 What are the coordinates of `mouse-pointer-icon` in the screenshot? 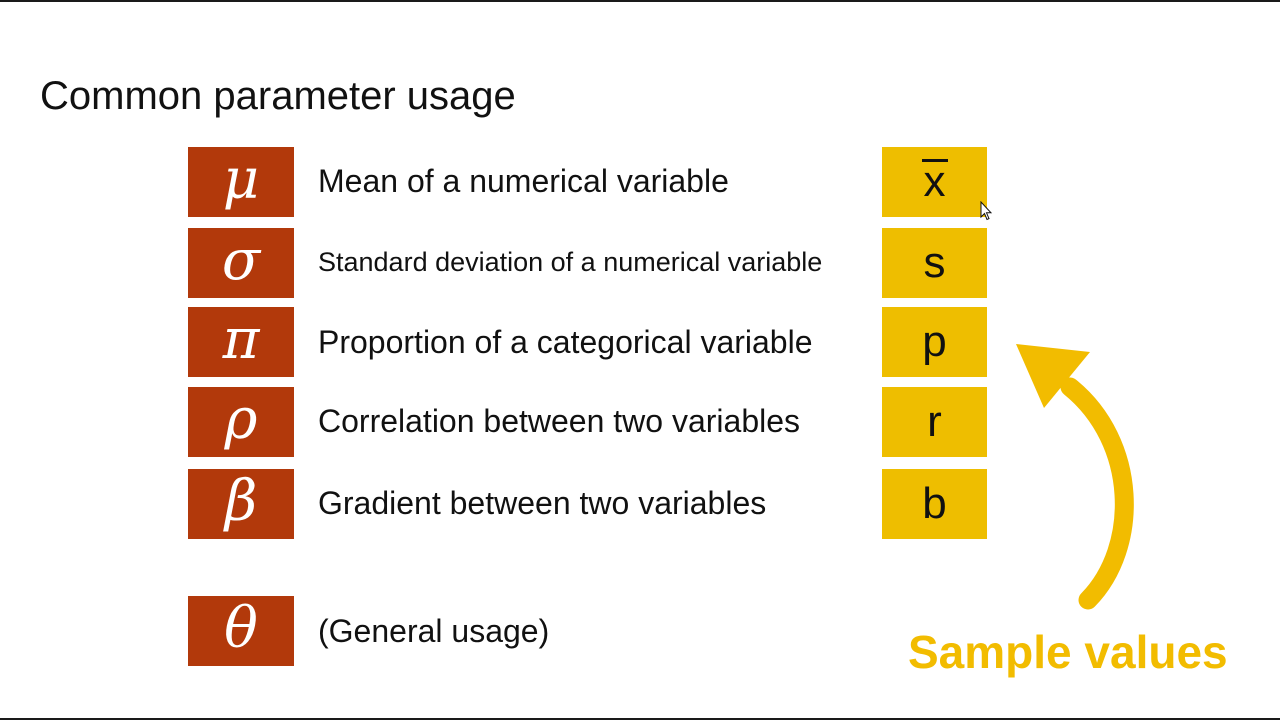 It's located at (986, 211).